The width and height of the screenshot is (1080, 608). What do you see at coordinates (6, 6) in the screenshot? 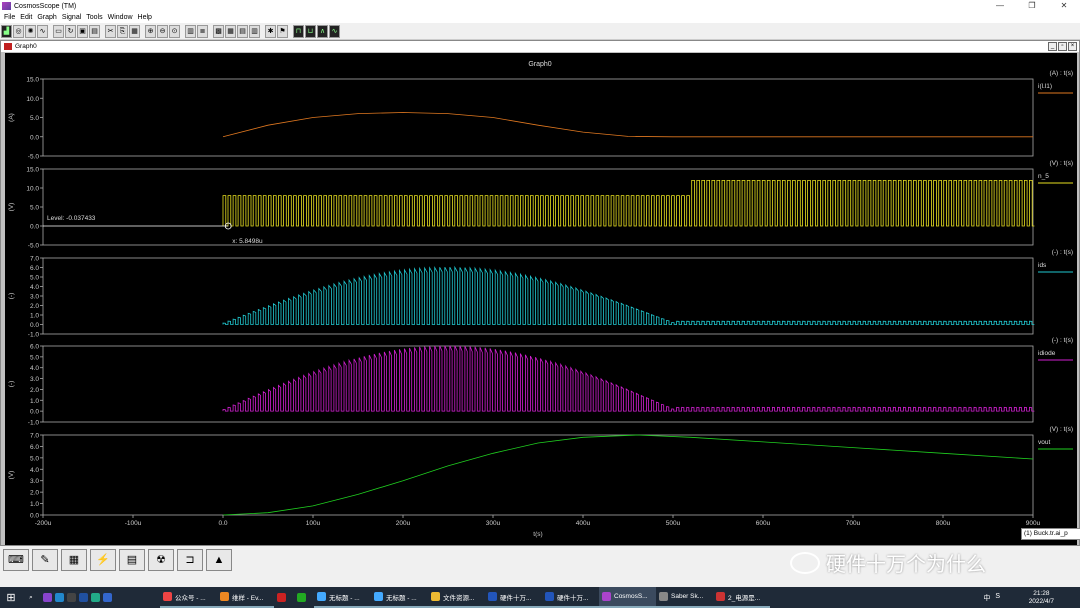
I see `app-icon` at bounding box center [6, 6].